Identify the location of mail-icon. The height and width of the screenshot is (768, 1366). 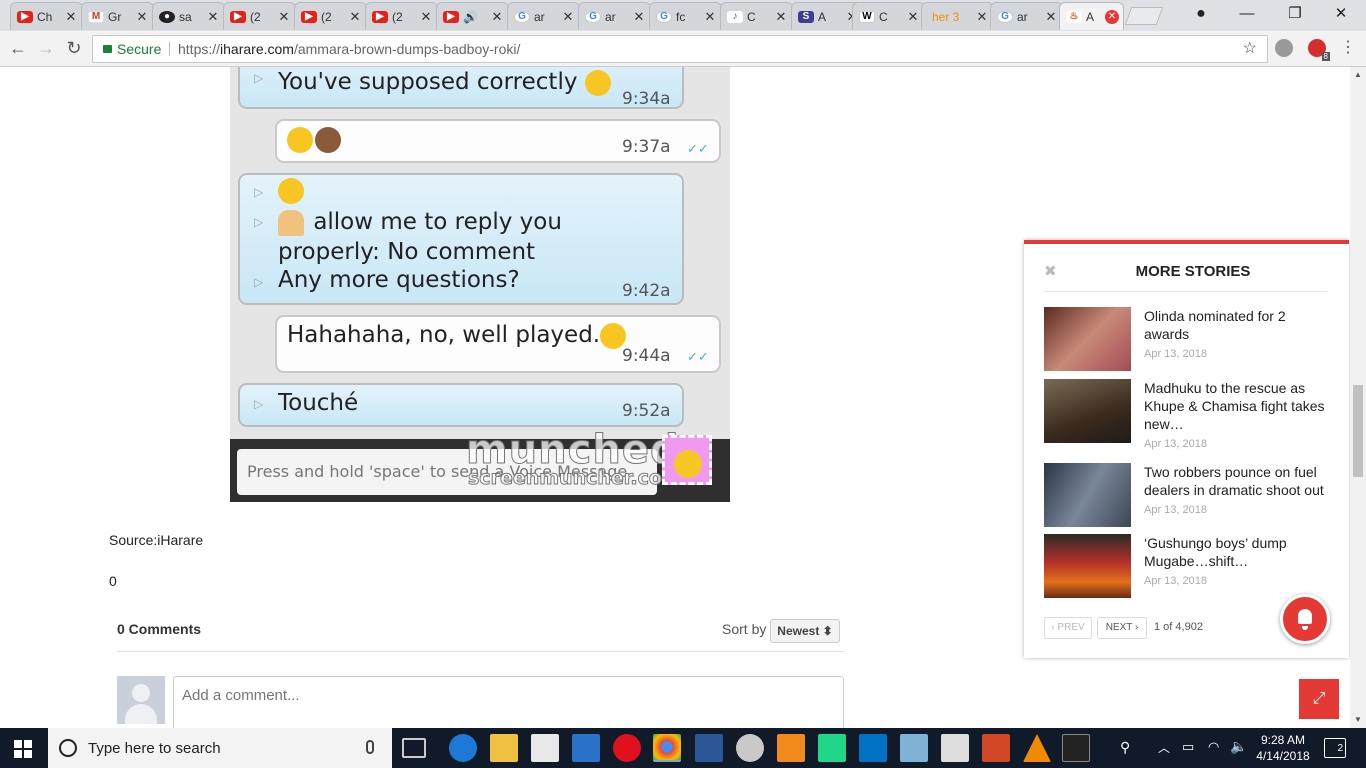
(545, 748).